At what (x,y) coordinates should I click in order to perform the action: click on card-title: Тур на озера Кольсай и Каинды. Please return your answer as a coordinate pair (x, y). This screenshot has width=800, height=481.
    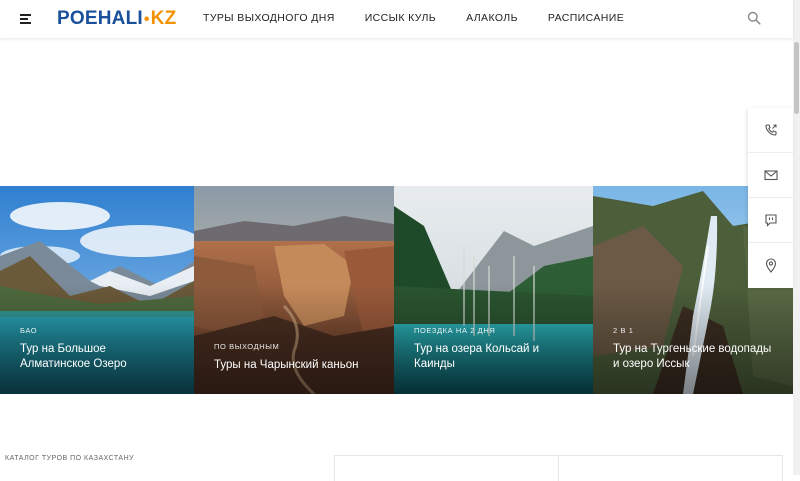
    Looking at the image, I should click on (477, 356).